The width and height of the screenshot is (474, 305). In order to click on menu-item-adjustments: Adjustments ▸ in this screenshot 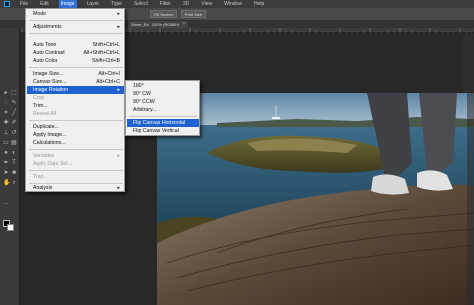, I will do `click(75, 27)`.